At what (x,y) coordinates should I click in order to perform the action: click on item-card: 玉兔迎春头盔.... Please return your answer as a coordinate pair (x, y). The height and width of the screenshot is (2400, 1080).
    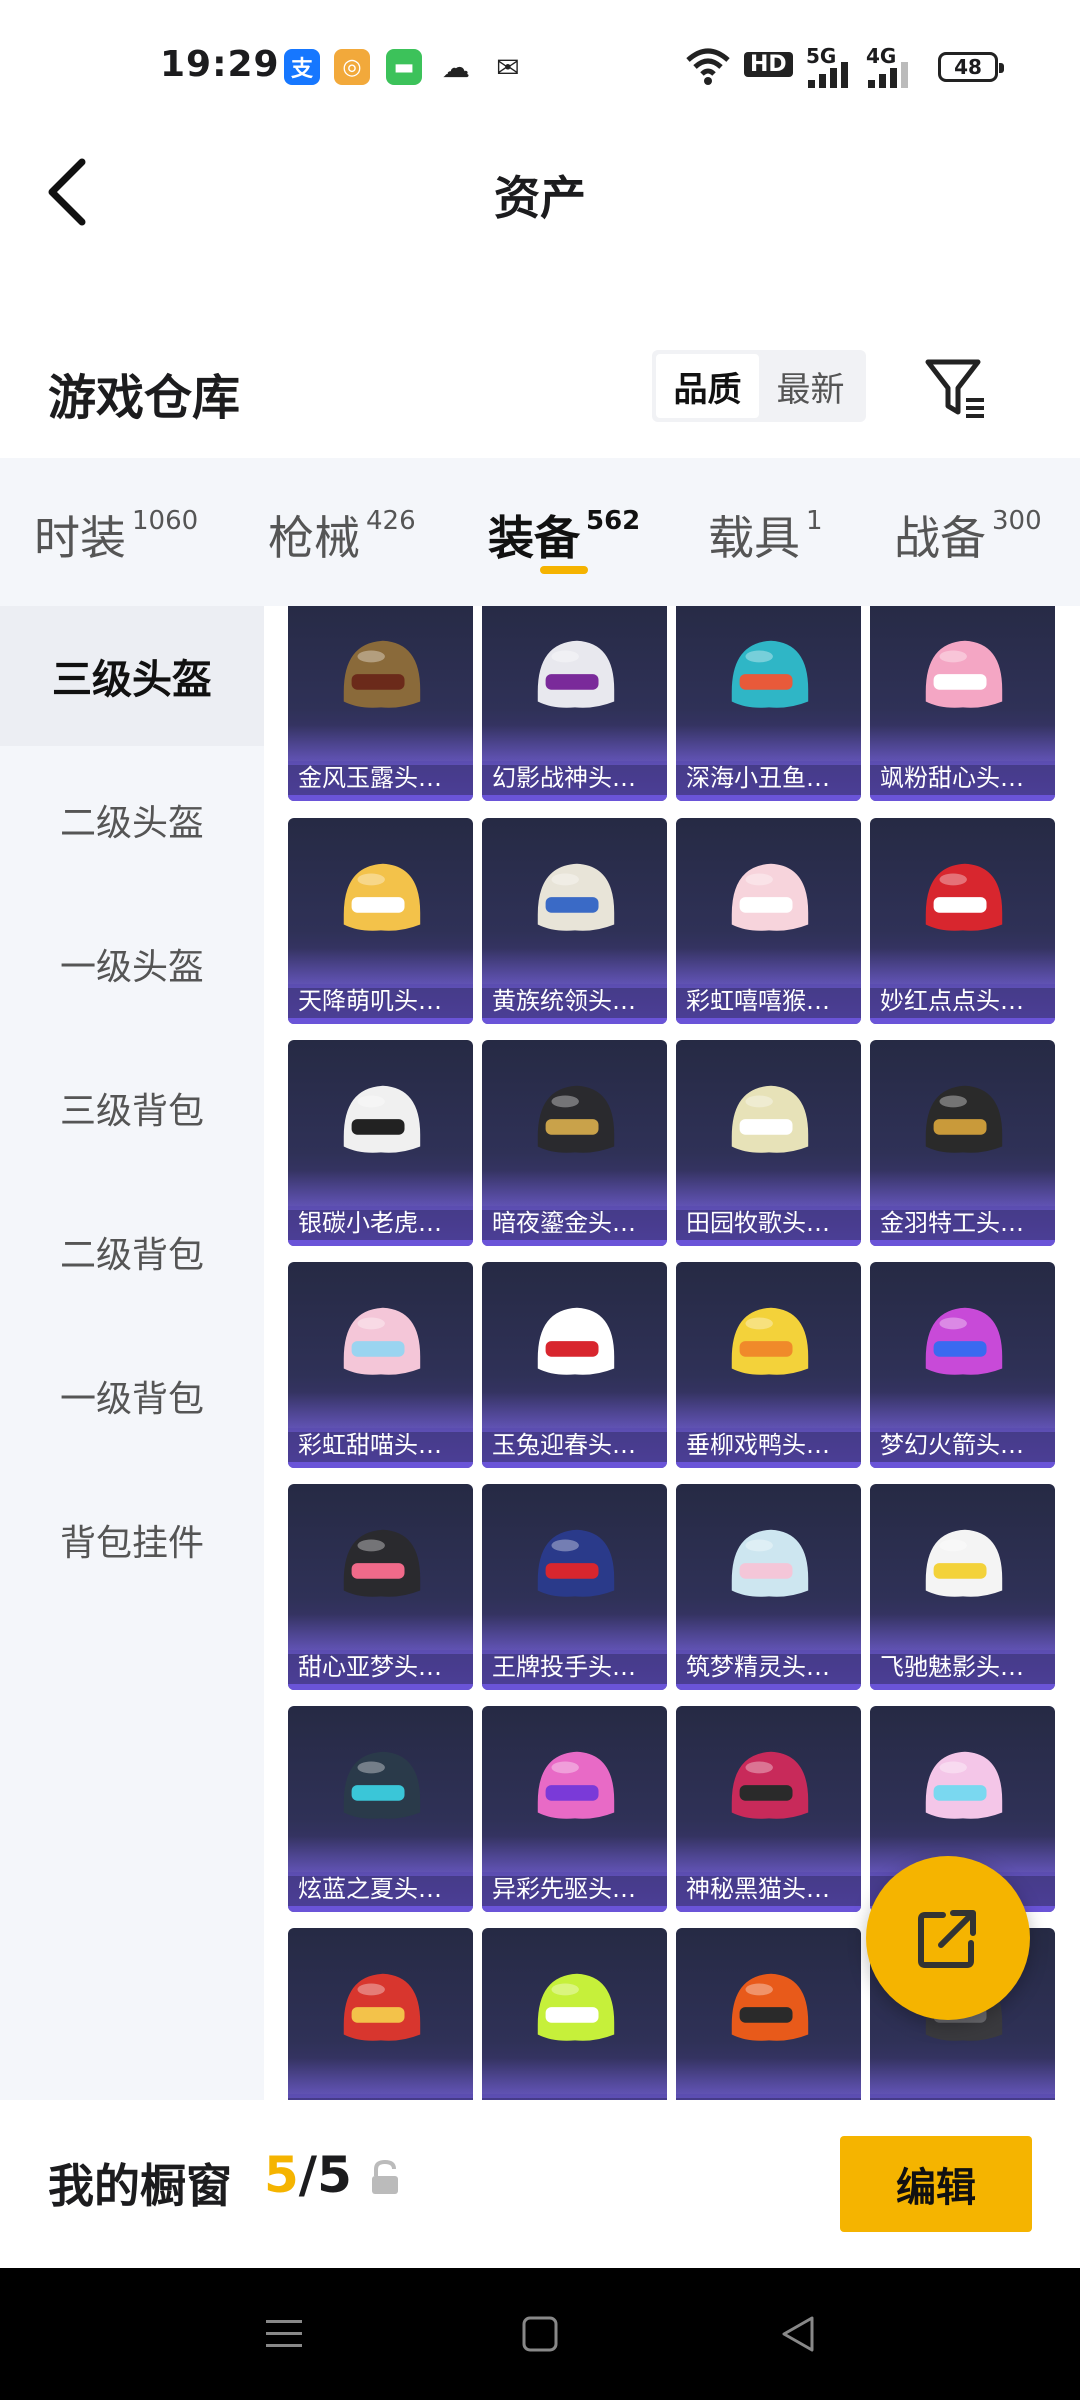
    Looking at the image, I should click on (574, 1365).